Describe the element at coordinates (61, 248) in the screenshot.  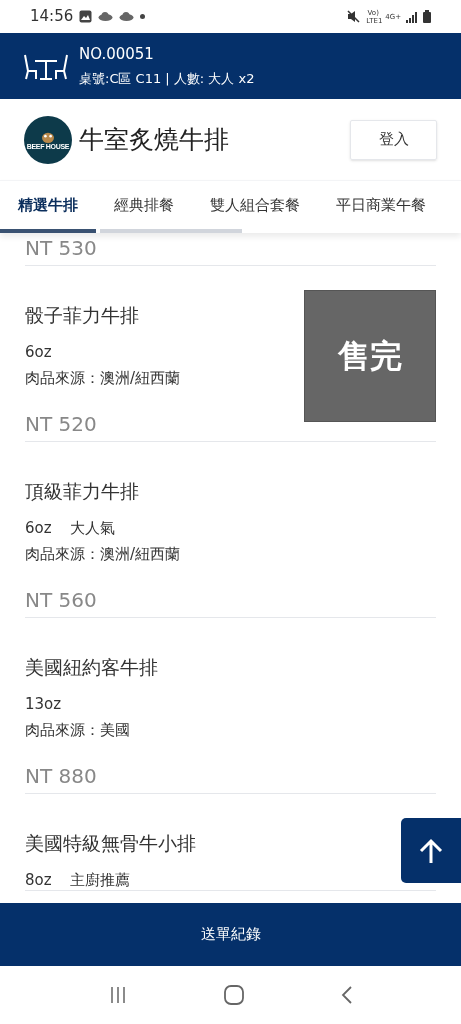
I see `item-price: NT 530` at that location.